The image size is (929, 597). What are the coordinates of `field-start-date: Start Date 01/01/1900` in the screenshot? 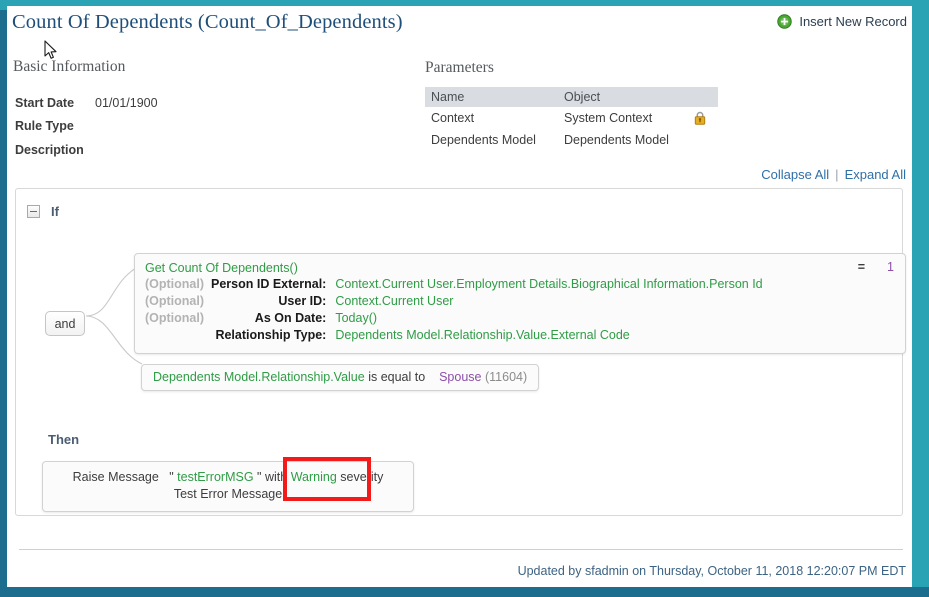 It's located at (86, 103).